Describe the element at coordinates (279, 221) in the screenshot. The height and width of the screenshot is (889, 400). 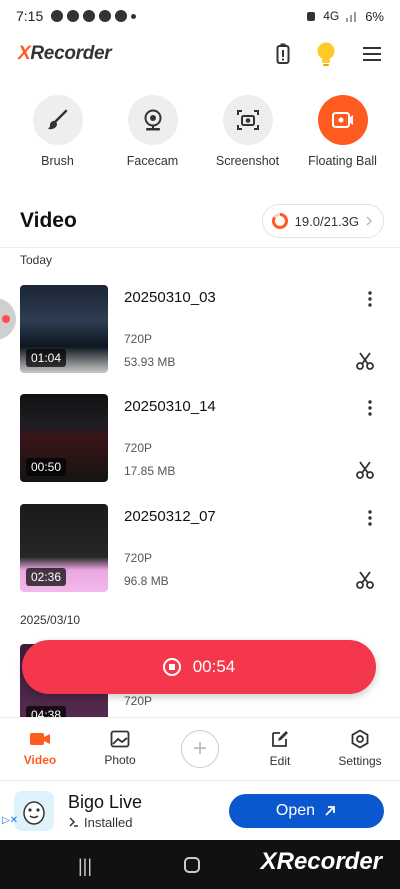
I see `storage-ring-icon` at that location.